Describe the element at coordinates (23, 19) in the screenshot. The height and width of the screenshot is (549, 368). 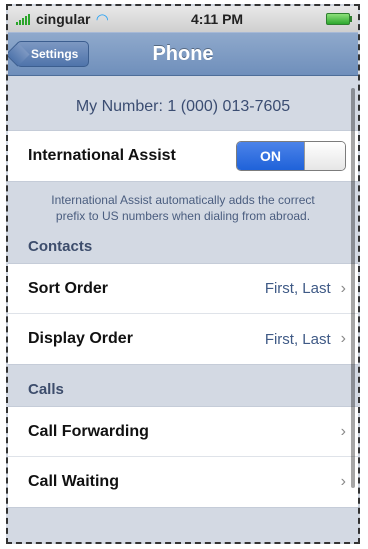
I see `signal-icon` at that location.